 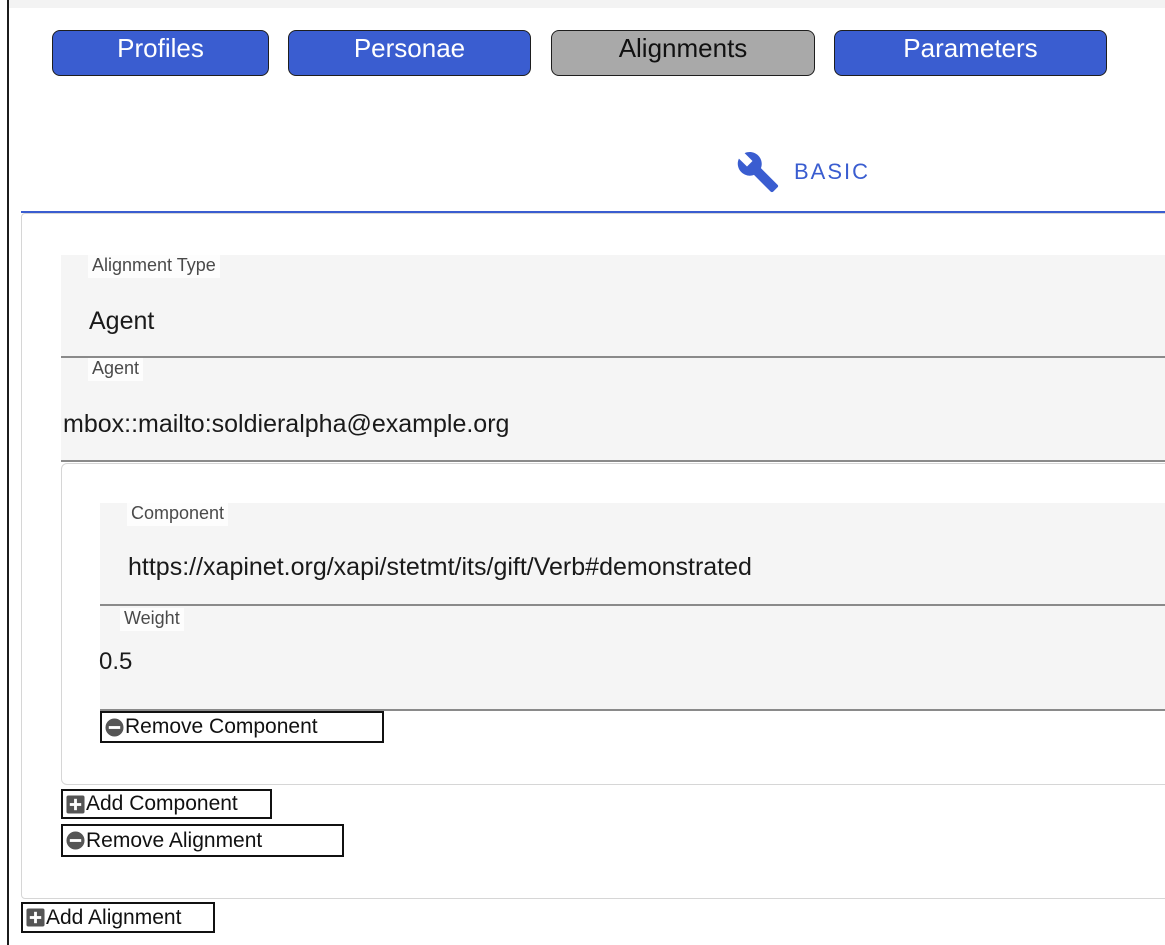 What do you see at coordinates (221, 726) in the screenshot?
I see `remove-component-label: Remove Component` at bounding box center [221, 726].